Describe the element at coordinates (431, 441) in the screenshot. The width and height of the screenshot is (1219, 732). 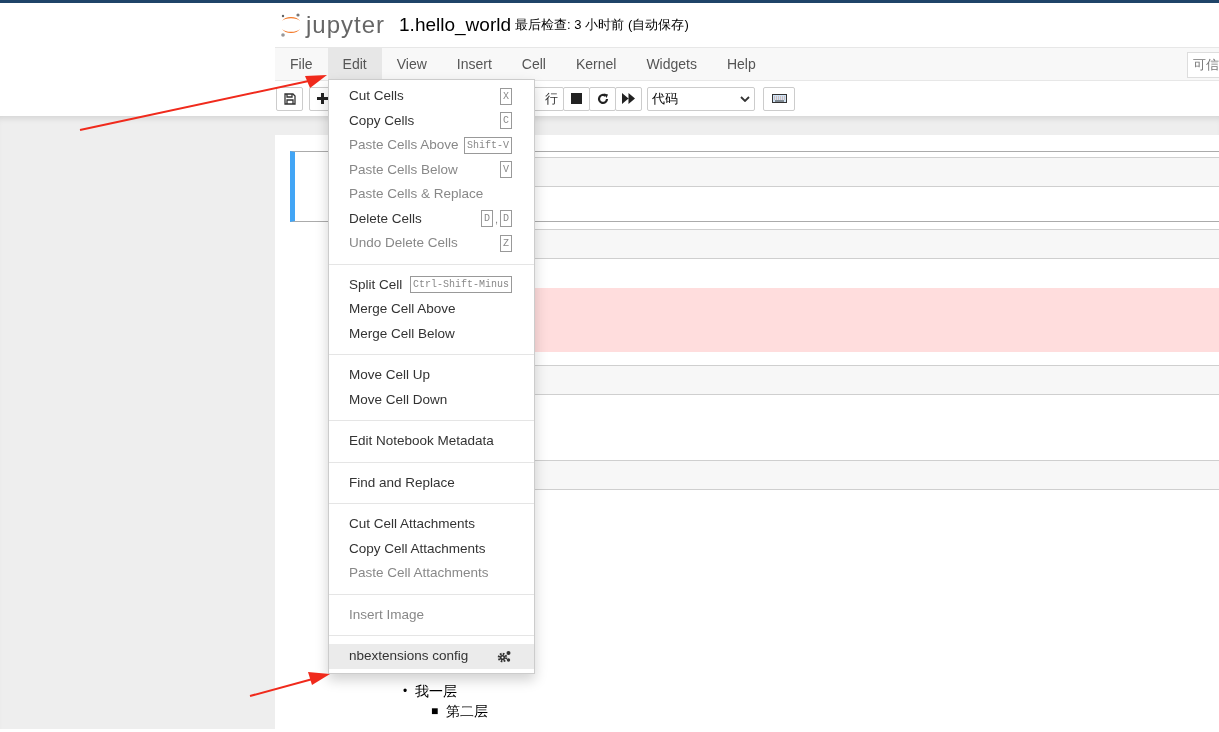
I see `menu-option: Edit Notebook Metadata` at that location.